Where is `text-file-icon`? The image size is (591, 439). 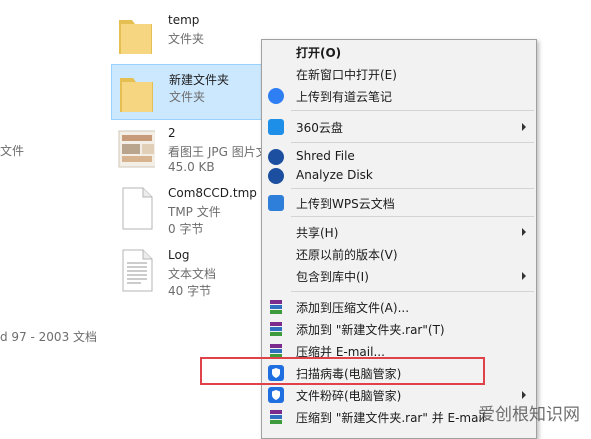
text-file-icon is located at coordinates (137, 270).